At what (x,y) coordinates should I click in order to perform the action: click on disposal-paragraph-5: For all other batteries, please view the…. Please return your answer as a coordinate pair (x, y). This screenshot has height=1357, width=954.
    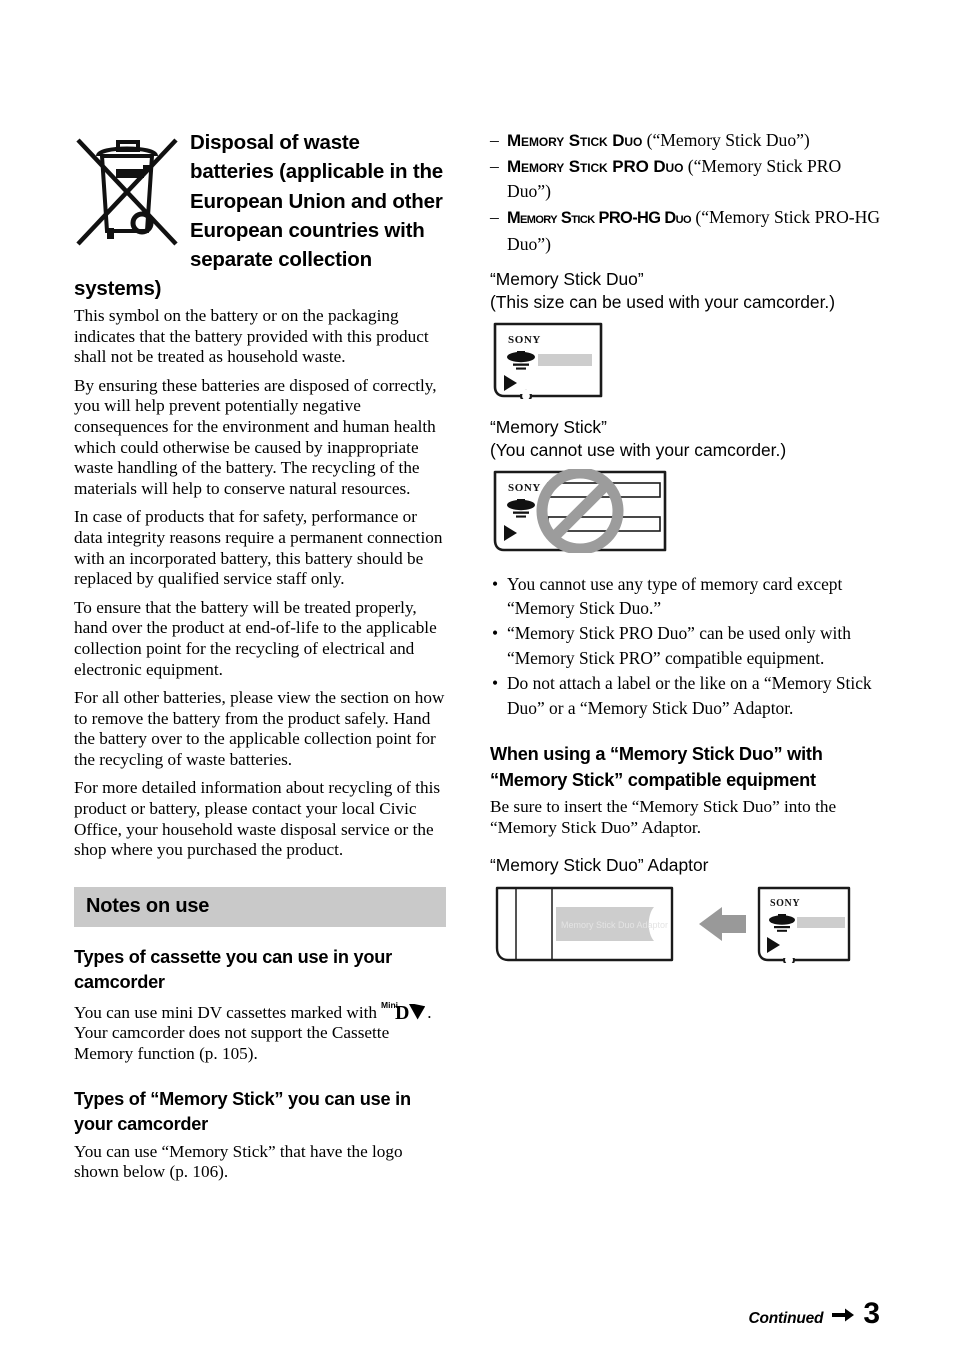
    Looking at the image, I should click on (259, 728).